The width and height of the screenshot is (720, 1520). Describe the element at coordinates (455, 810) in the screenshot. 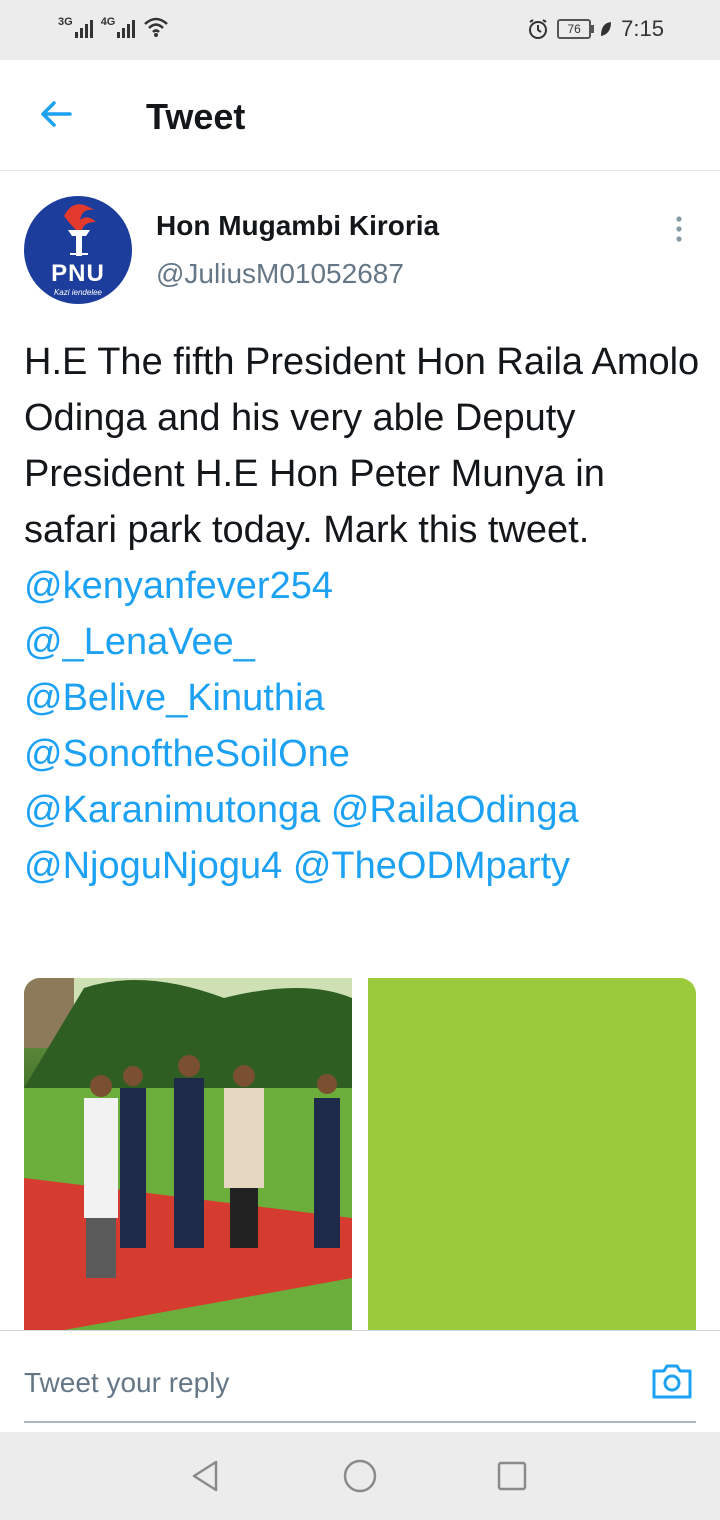

I see `mention-link: @RailaOdinga` at that location.